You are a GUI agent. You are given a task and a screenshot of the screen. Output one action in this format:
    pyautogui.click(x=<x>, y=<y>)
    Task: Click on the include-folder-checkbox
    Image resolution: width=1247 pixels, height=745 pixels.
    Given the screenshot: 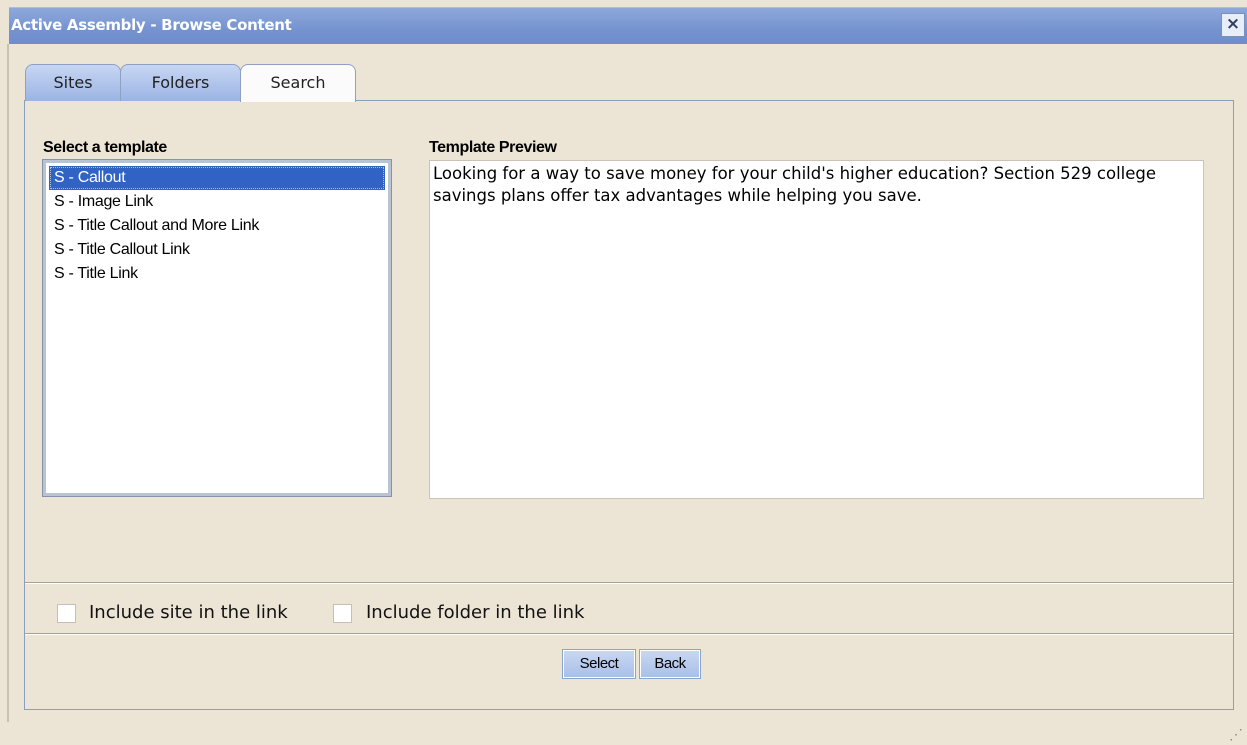 What is the action you would take?
    pyautogui.click(x=342, y=613)
    